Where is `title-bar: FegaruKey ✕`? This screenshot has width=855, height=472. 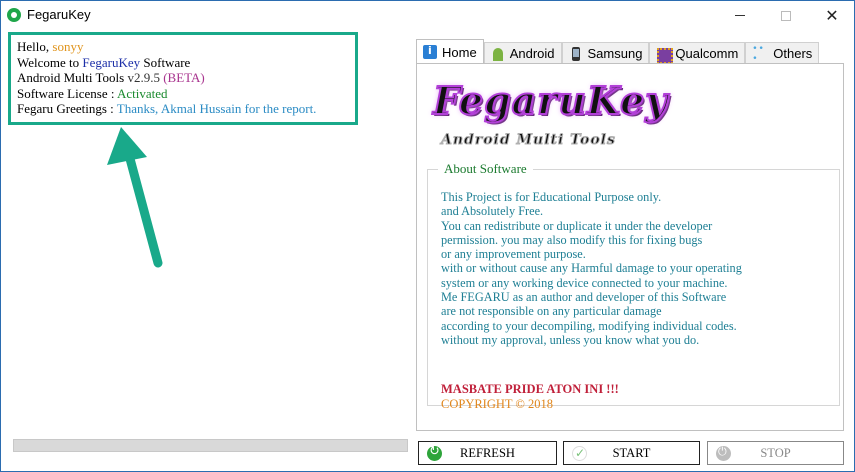
title-bar: FegaruKey ✕ is located at coordinates (427, 15).